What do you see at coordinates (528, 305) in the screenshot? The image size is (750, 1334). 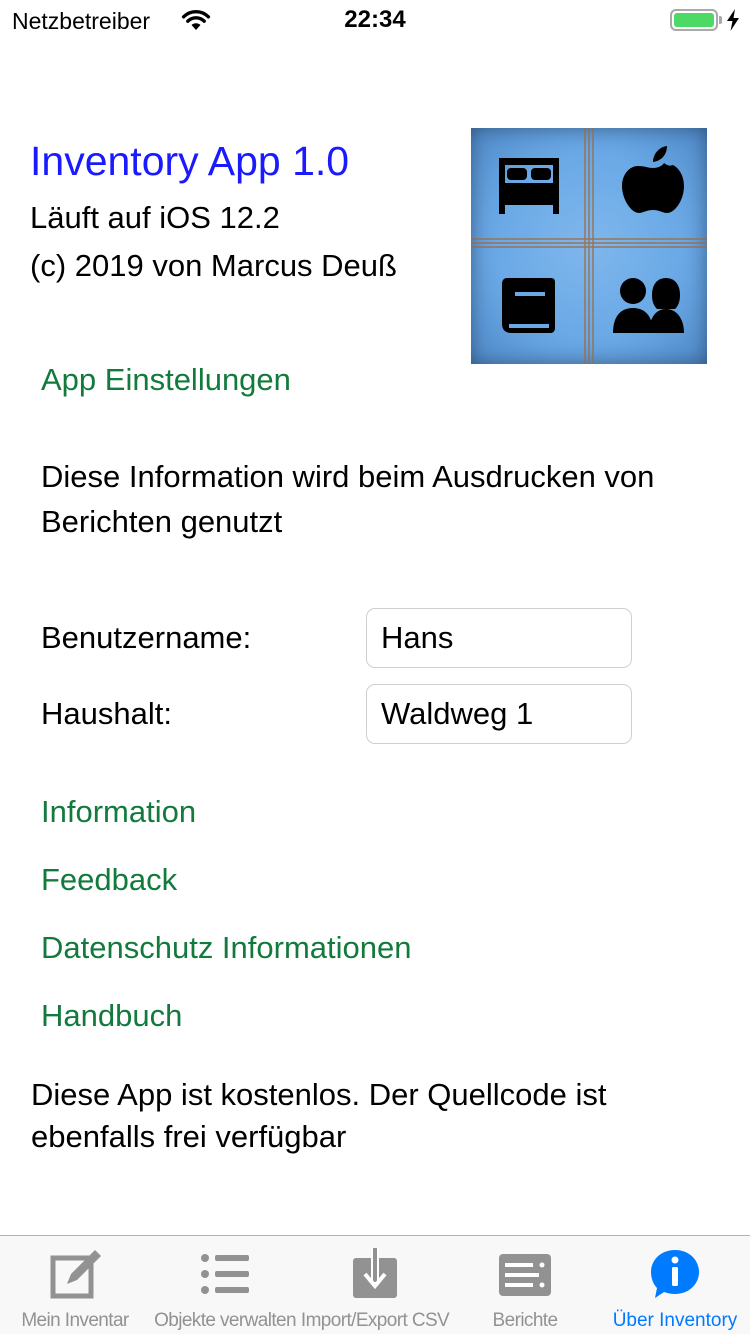 I see `book-icon` at bounding box center [528, 305].